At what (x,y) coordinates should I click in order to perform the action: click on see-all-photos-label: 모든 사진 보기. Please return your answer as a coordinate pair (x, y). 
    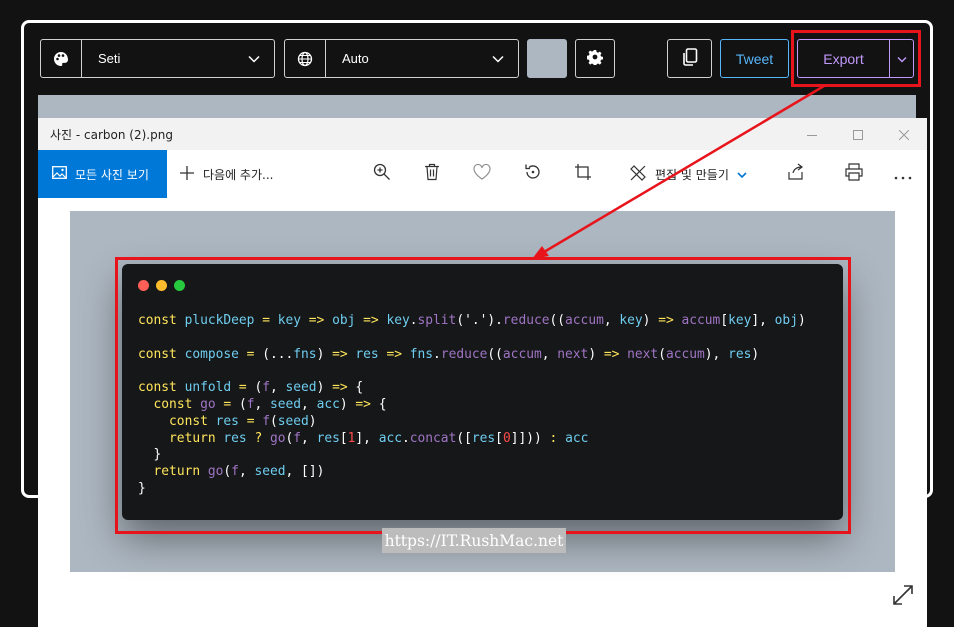
    Looking at the image, I should click on (112, 174).